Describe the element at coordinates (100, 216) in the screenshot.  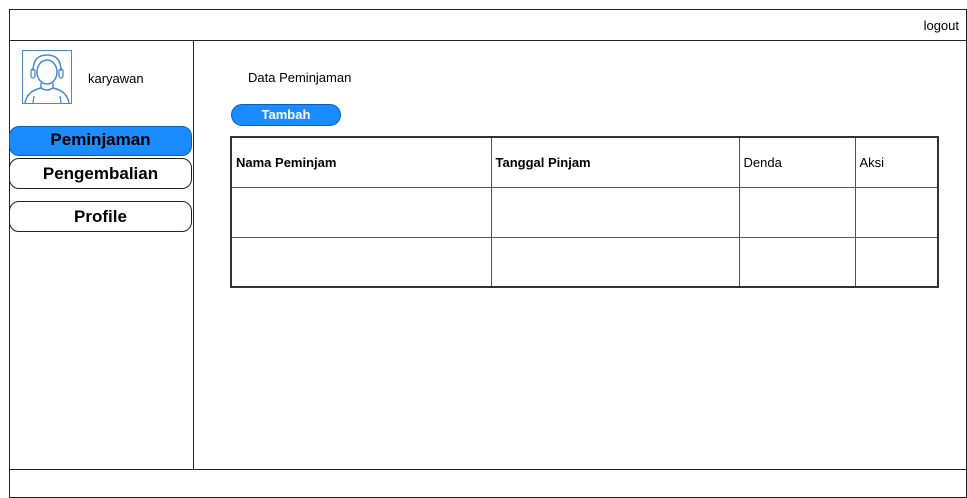
I see `nav-profile-button: Profile` at that location.